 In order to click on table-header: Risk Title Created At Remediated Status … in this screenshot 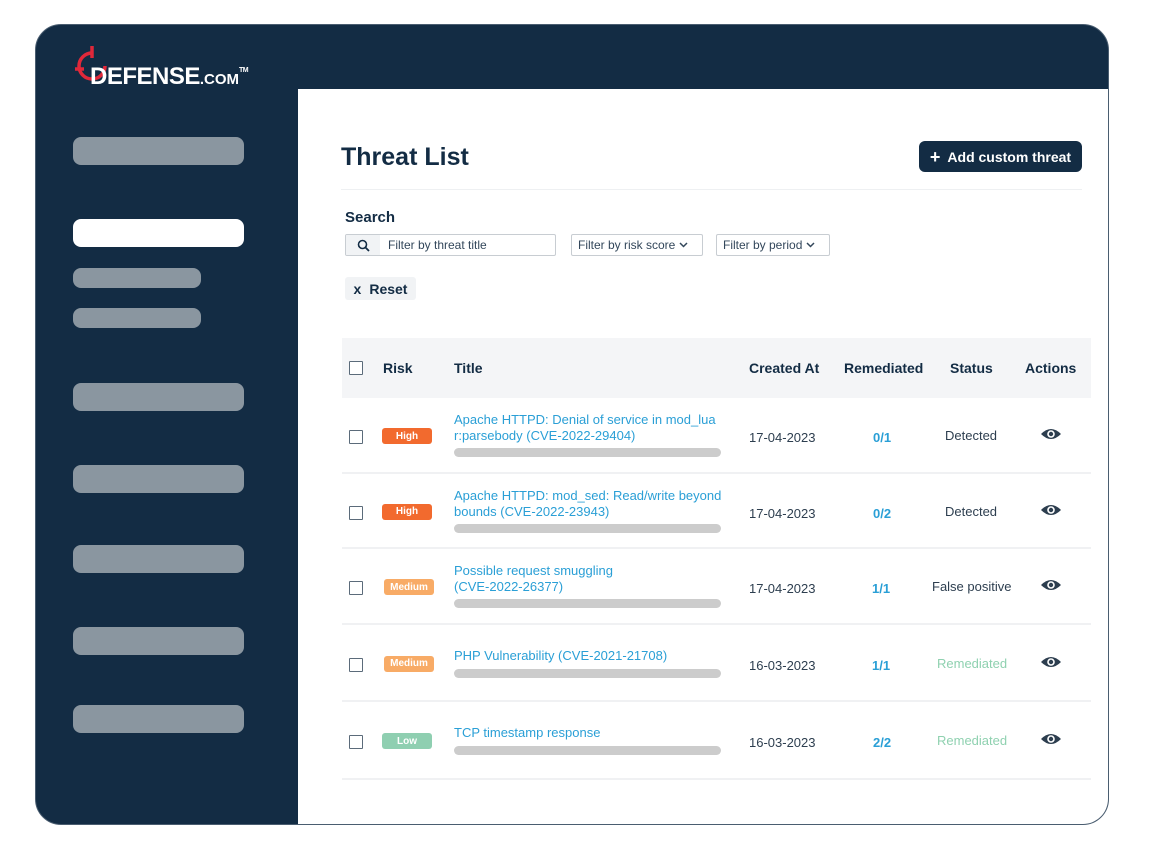, I will do `click(716, 368)`.